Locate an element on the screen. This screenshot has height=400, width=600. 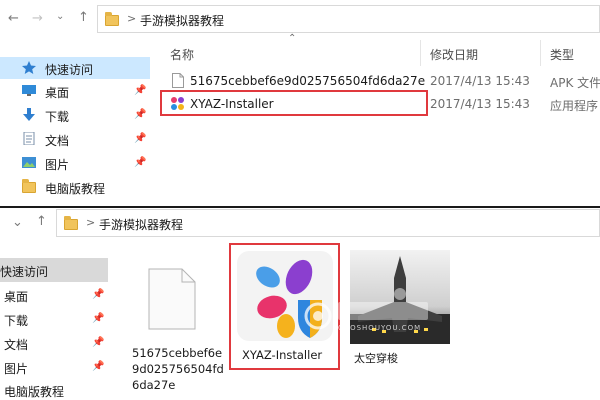
download-icon is located at coordinates (29, 114).